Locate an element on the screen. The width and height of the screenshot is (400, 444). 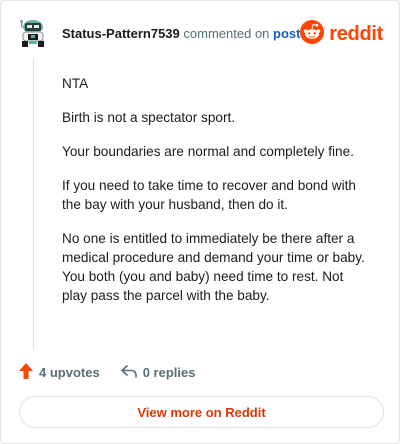
reddit-brand: reddit is located at coordinates (341, 34).